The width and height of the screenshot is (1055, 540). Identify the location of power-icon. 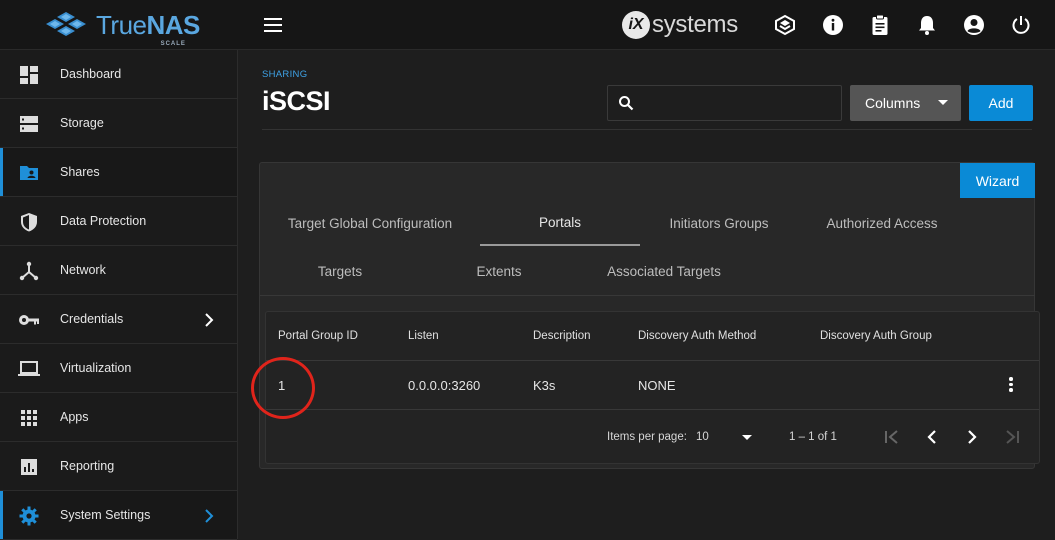
(1021, 25).